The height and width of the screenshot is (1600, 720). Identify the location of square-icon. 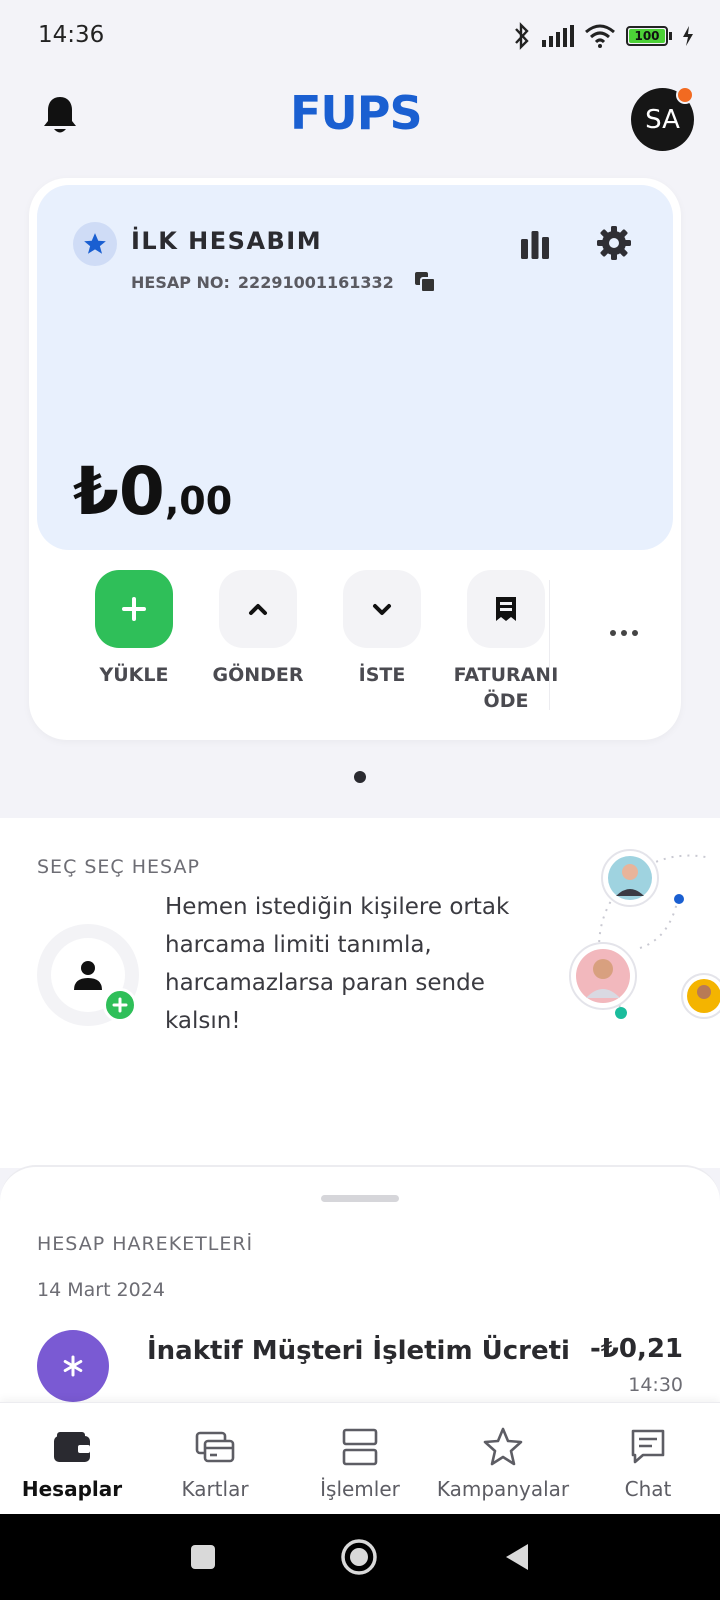
(203, 1557).